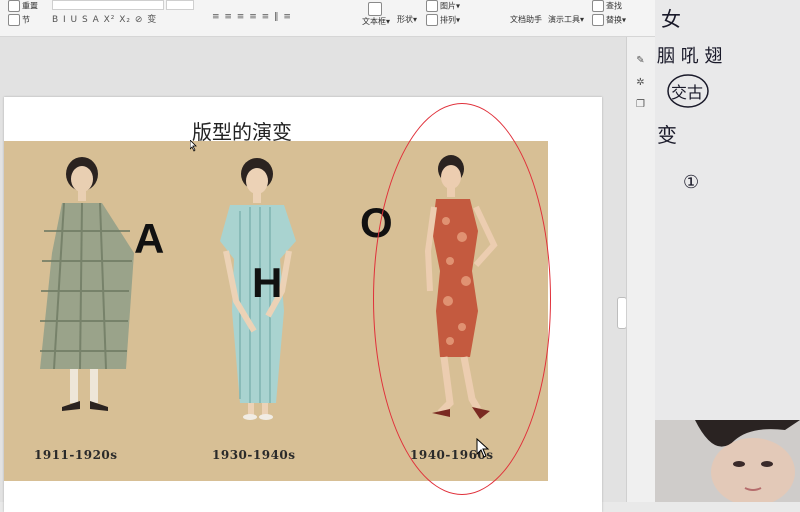 This screenshot has width=800, height=512. I want to click on text-box-button: 文本框▾, so click(376, 14).